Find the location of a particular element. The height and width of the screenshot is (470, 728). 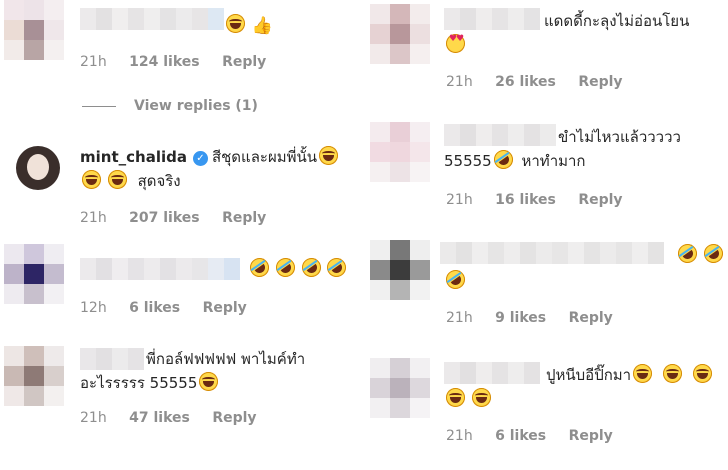

comment-text: แดดดี้กะลุงไม่อ่อนโยน is located at coordinates (617, 21).